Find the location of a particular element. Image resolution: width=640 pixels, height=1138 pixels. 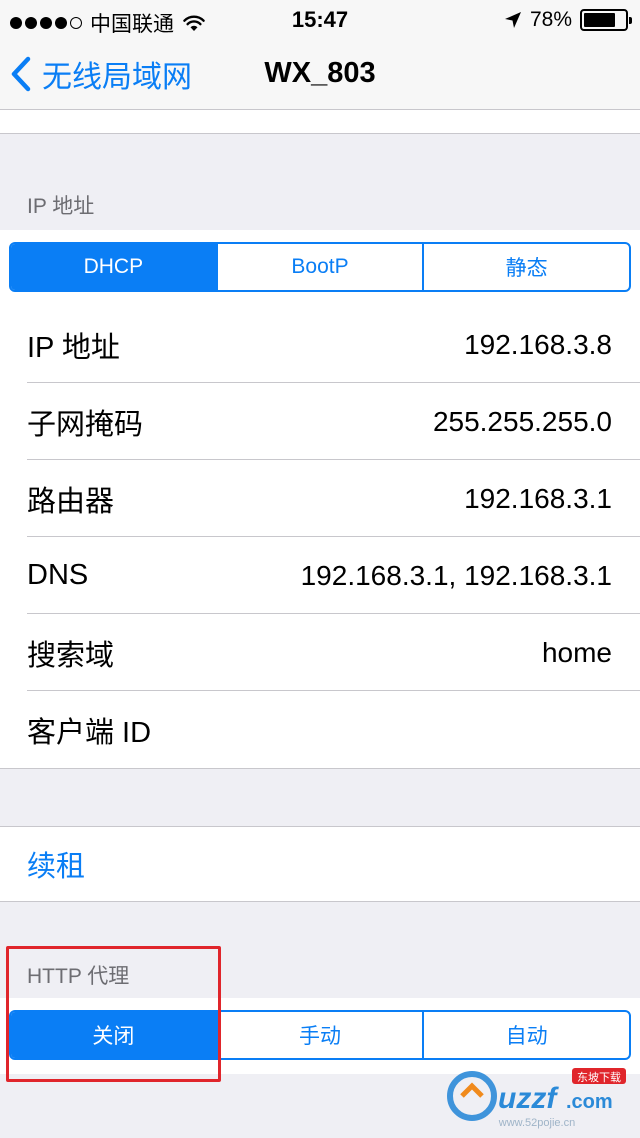

row-ip-address: IP 地址 192.168.3.8 is located at coordinates (320, 344).